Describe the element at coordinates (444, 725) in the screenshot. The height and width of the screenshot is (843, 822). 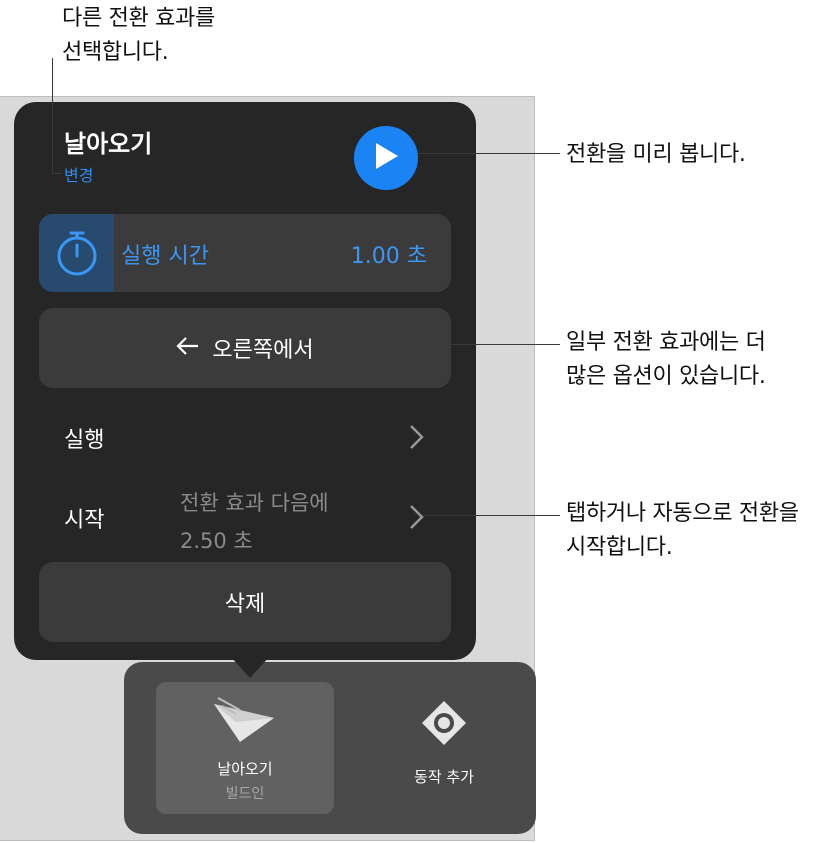
I see `diamond-target-icon` at that location.